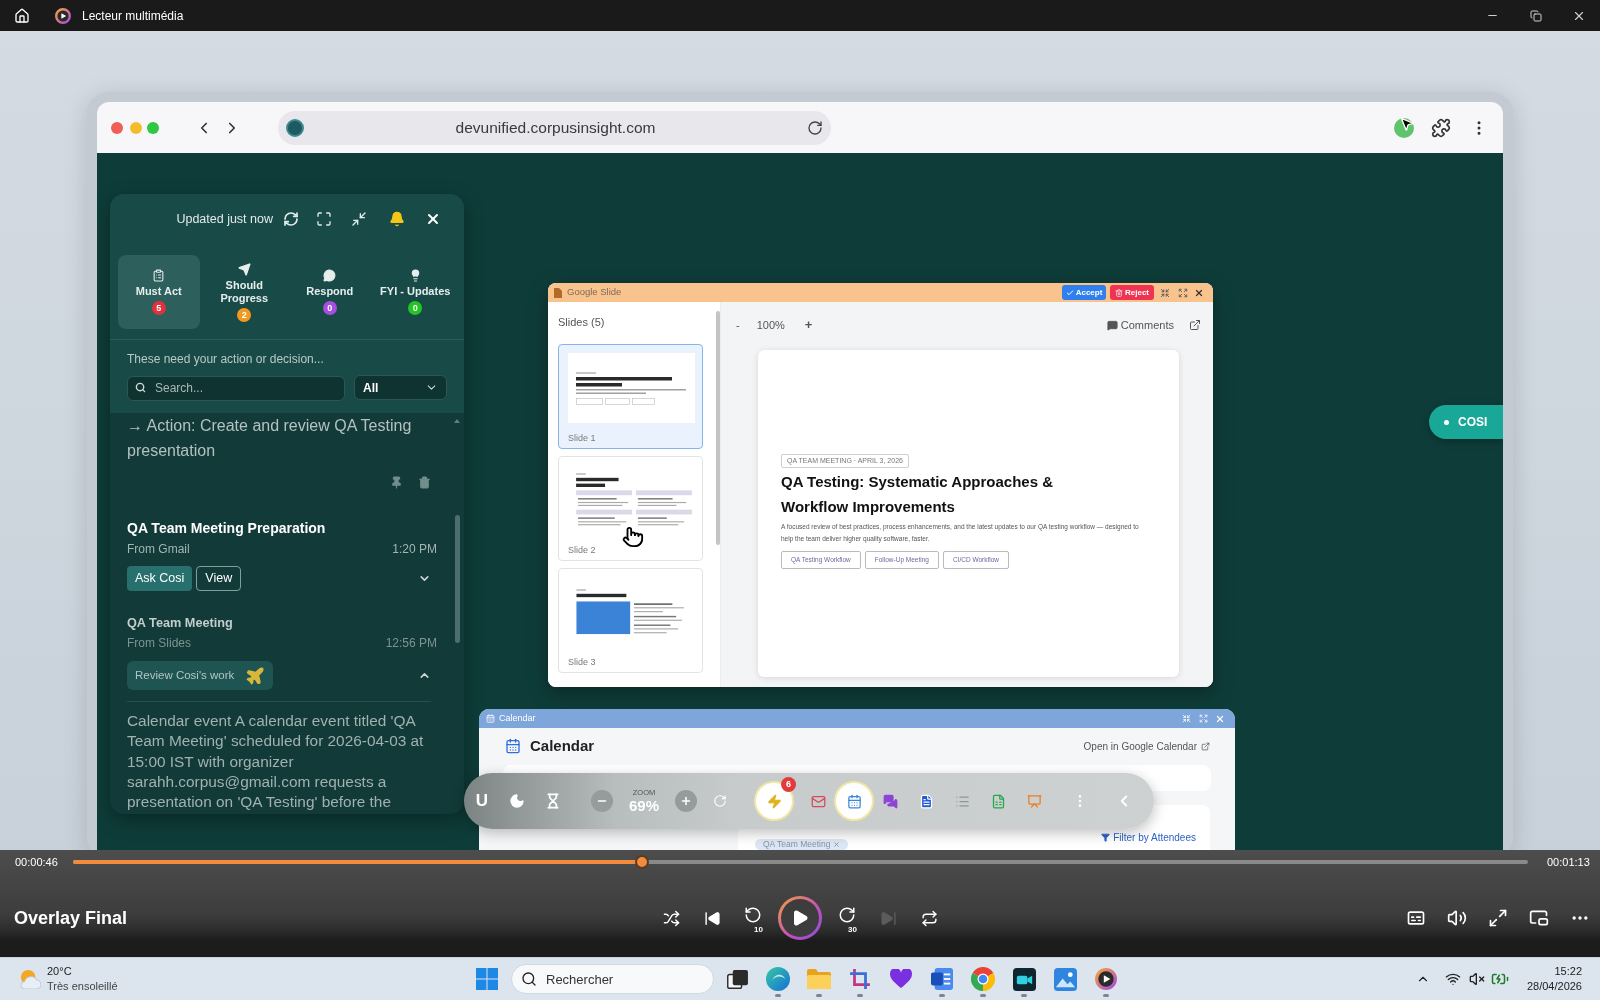  I want to click on zoom-in-button: +, so click(808, 325).